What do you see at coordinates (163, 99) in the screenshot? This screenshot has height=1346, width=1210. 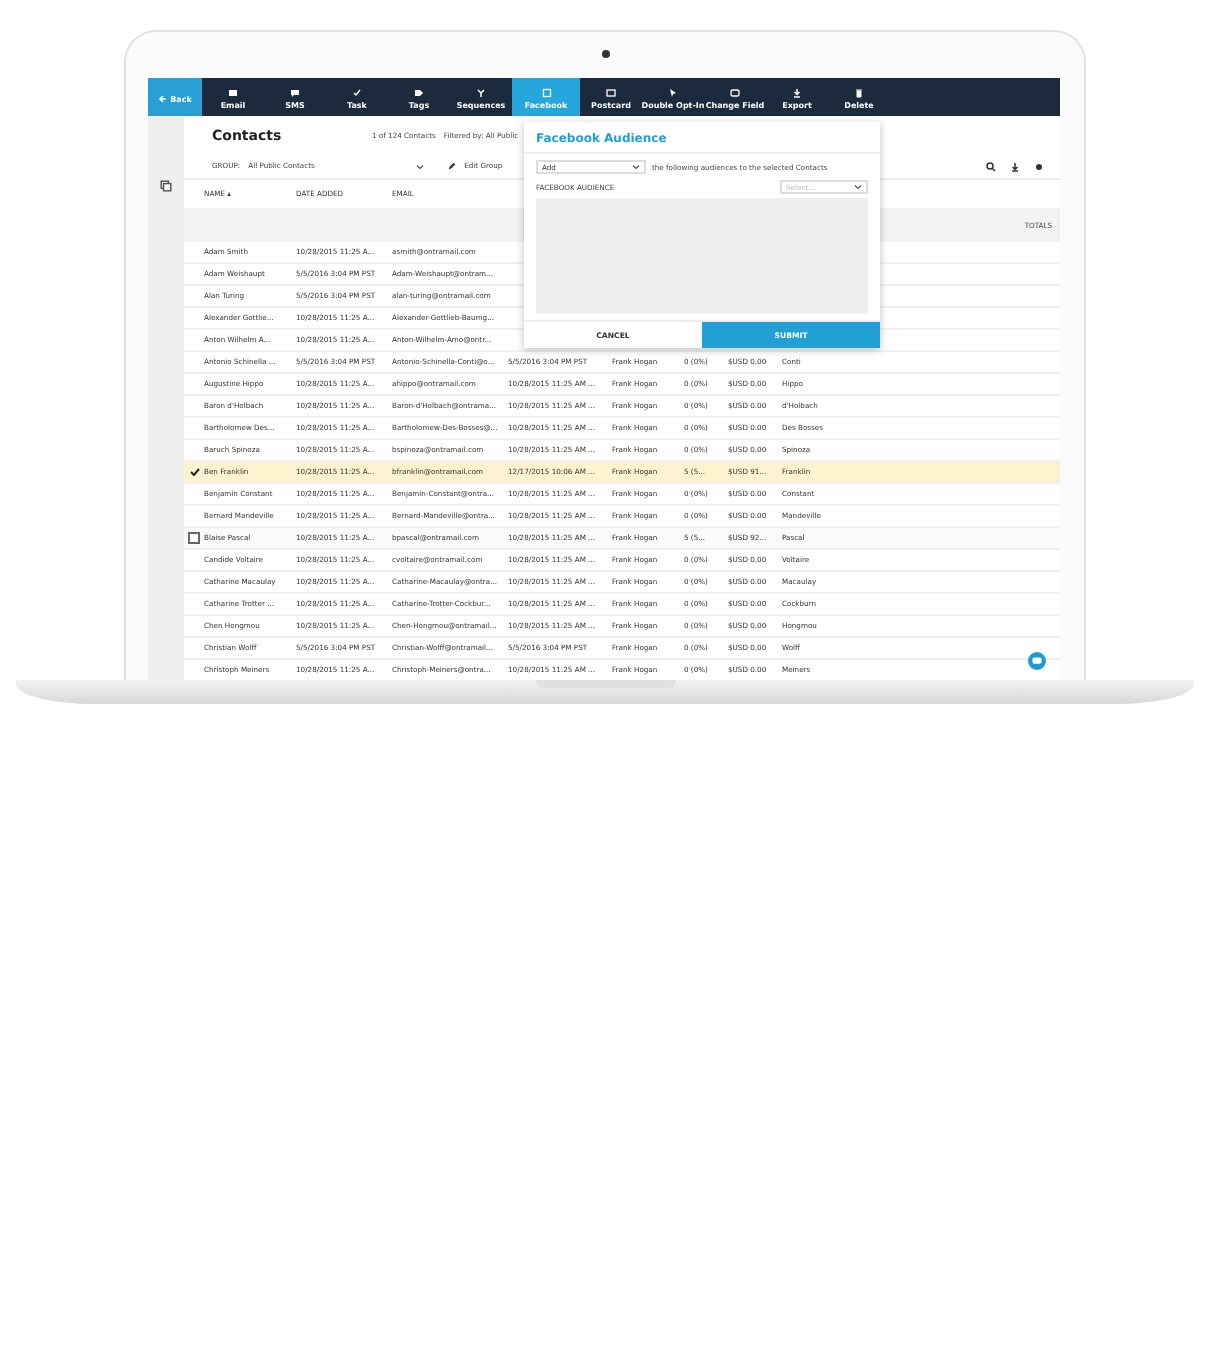 I see `arrow-left-icon` at bounding box center [163, 99].